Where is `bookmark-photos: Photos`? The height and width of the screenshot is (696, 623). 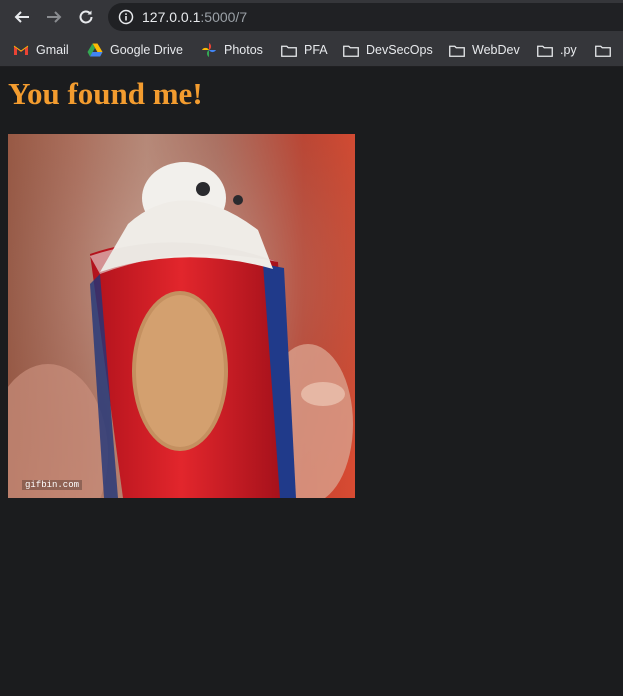 bookmark-photos: Photos is located at coordinates (232, 50).